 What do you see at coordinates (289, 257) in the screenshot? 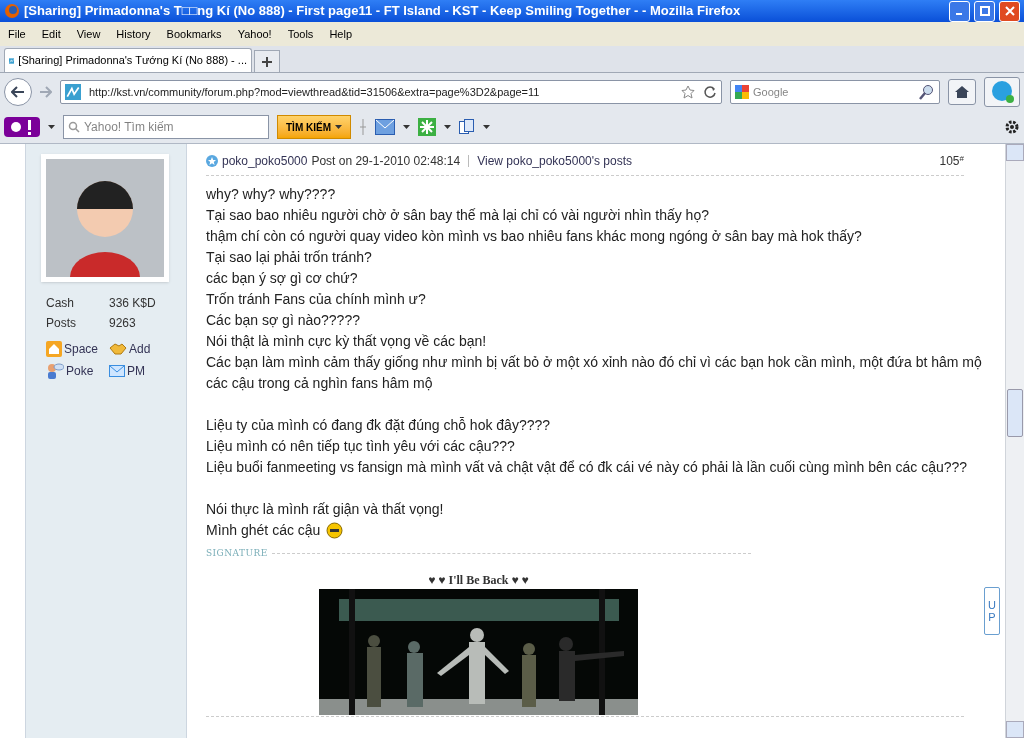
I see `post-text: Tại sao lại phải trốn tránh?` at bounding box center [289, 257].